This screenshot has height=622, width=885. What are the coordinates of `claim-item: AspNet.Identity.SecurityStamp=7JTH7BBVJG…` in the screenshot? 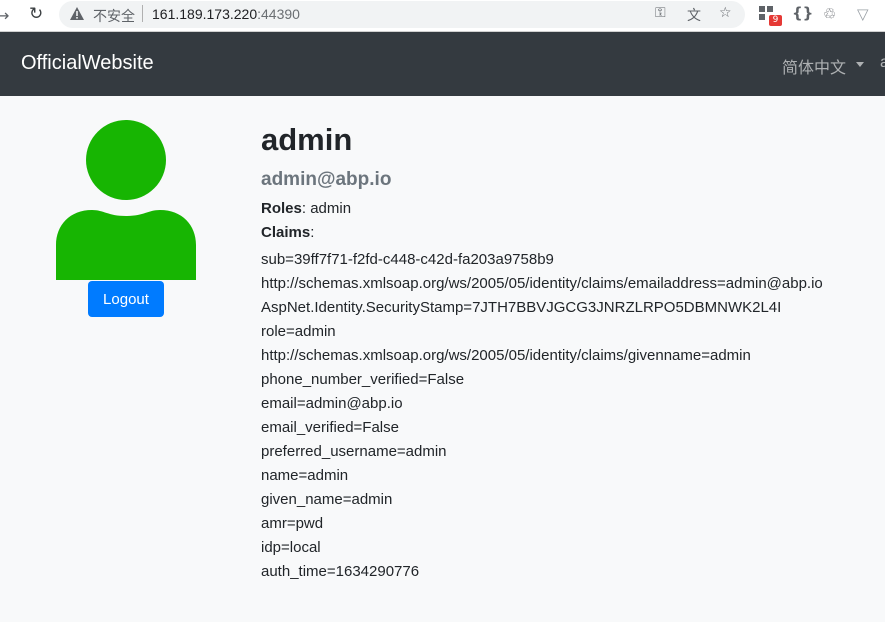 It's located at (521, 307).